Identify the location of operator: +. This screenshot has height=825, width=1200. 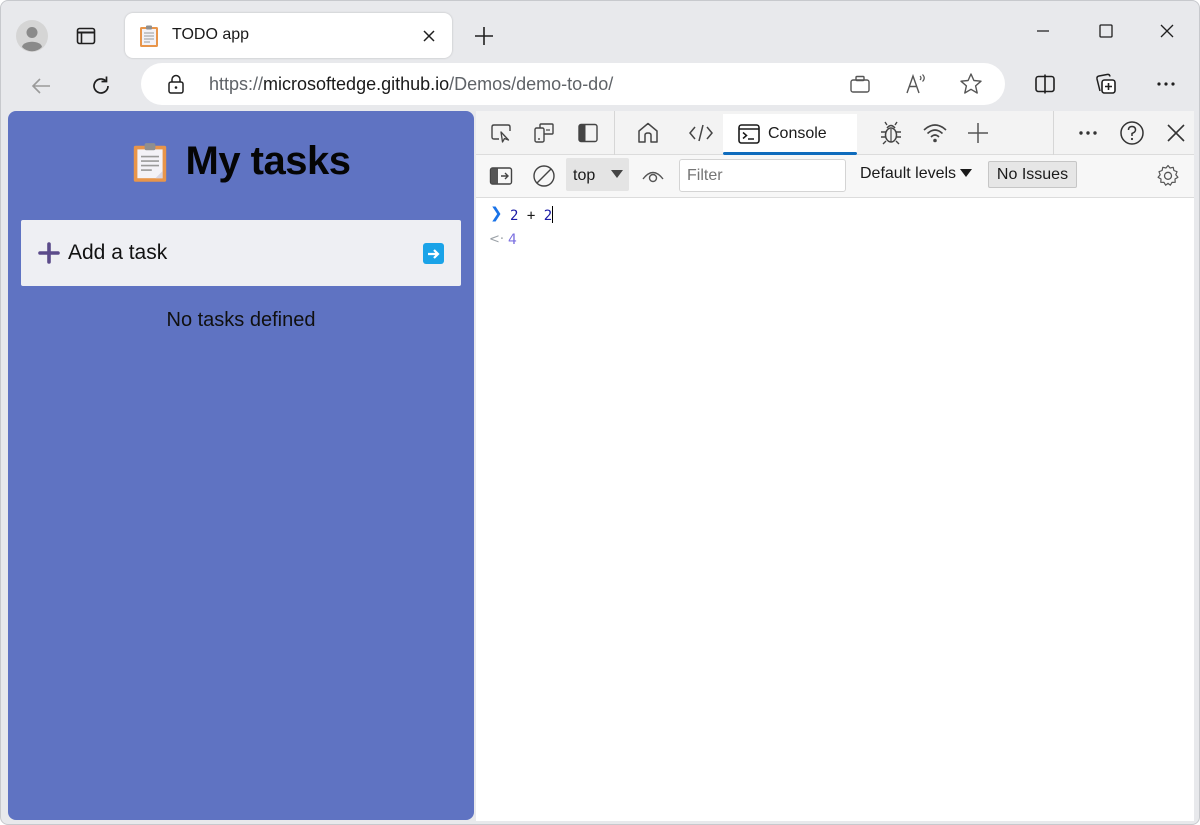
(531, 216).